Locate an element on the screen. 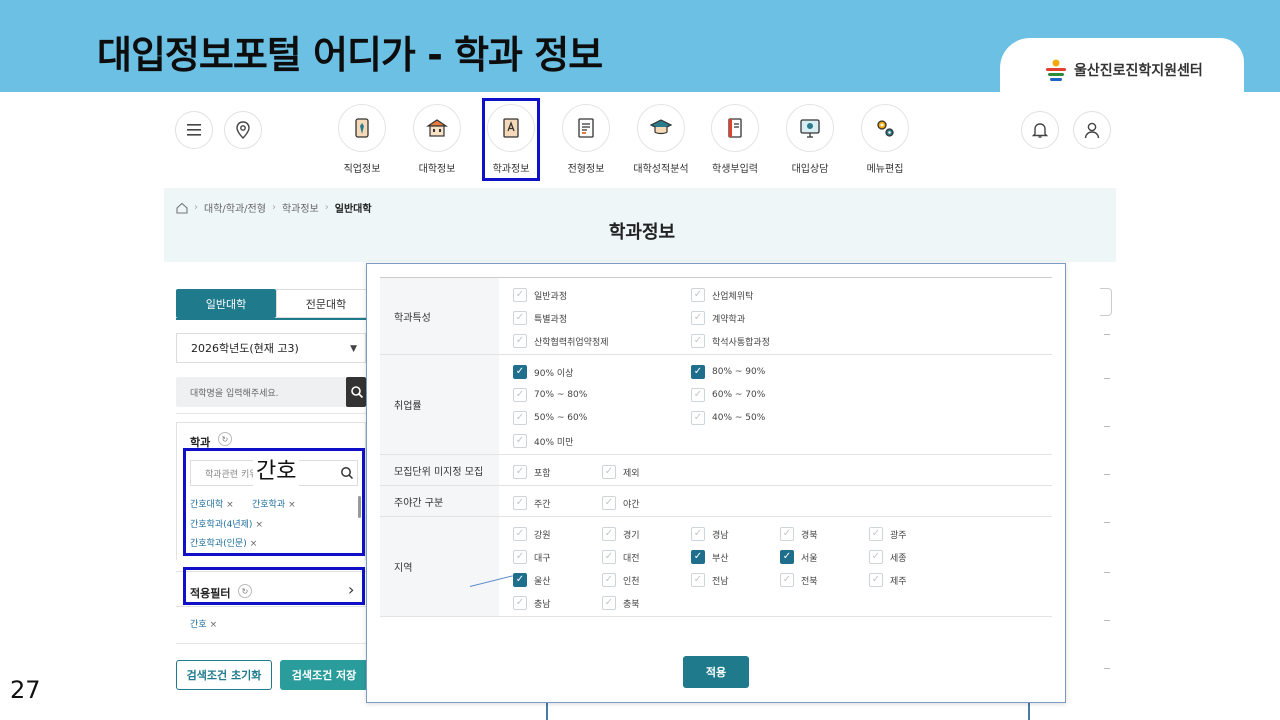 This screenshot has height=720, width=1280. filter-row-label: 모집단위 미지정 모집 is located at coordinates (439, 470).